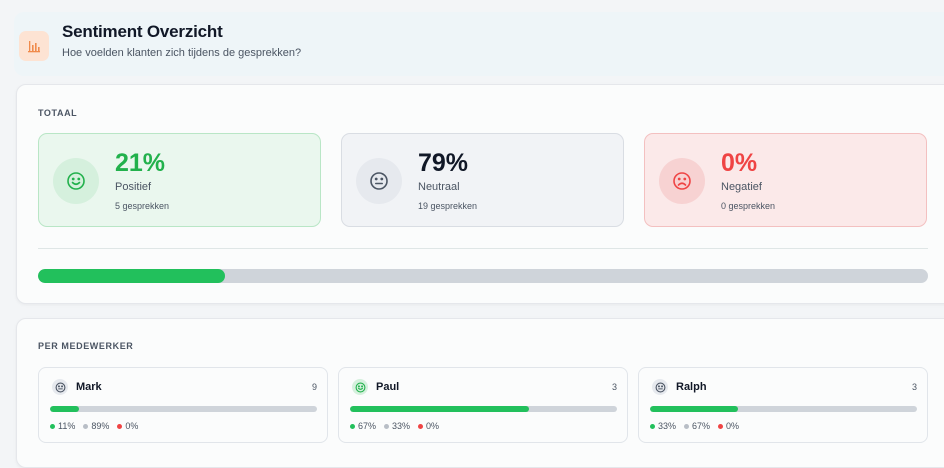 The width and height of the screenshot is (944, 468). What do you see at coordinates (439, 187) in the screenshot?
I see `neutral-label: Neutraal` at bounding box center [439, 187].